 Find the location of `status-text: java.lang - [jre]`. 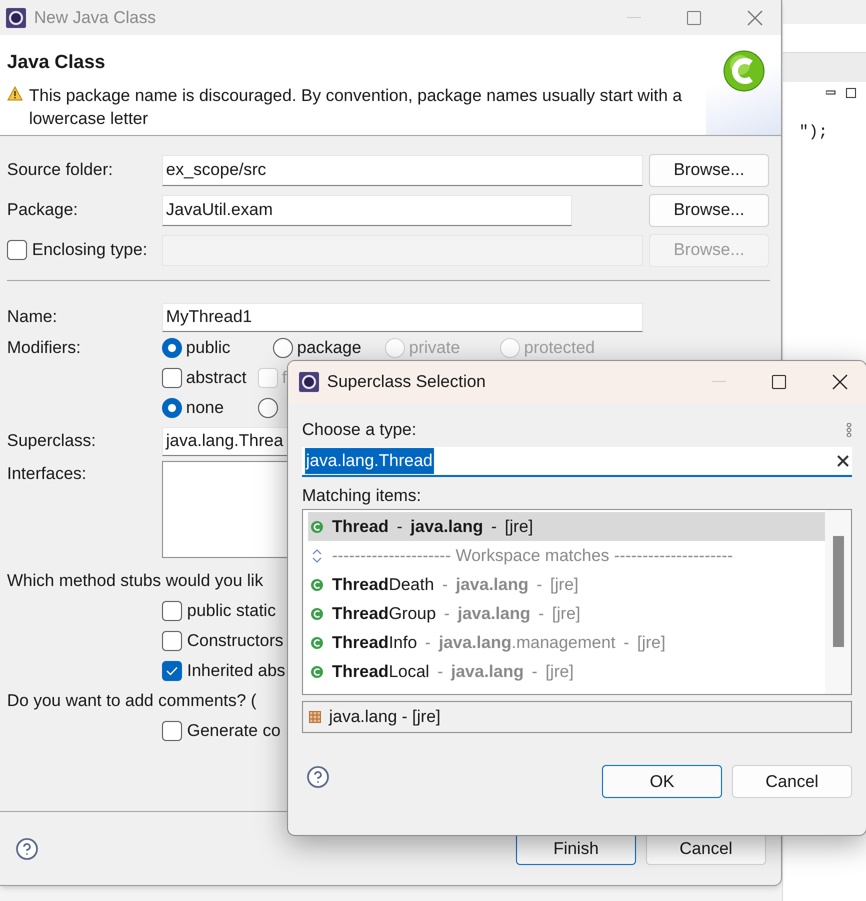

status-text: java.lang - [jre] is located at coordinates (384, 717).